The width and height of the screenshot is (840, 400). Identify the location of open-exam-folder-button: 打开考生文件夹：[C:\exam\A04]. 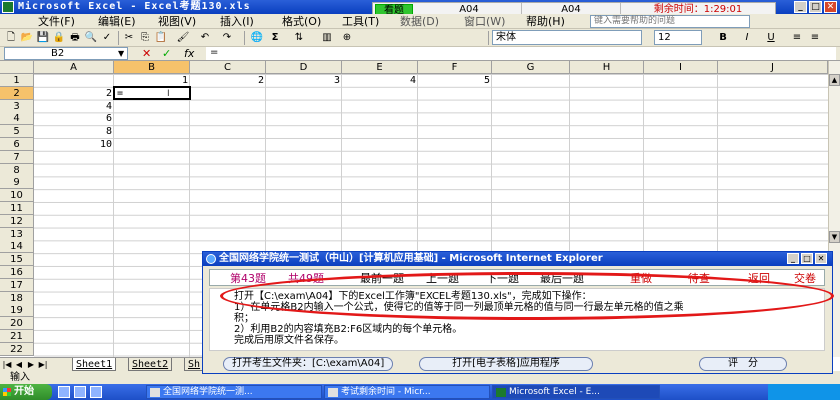
(308, 364).